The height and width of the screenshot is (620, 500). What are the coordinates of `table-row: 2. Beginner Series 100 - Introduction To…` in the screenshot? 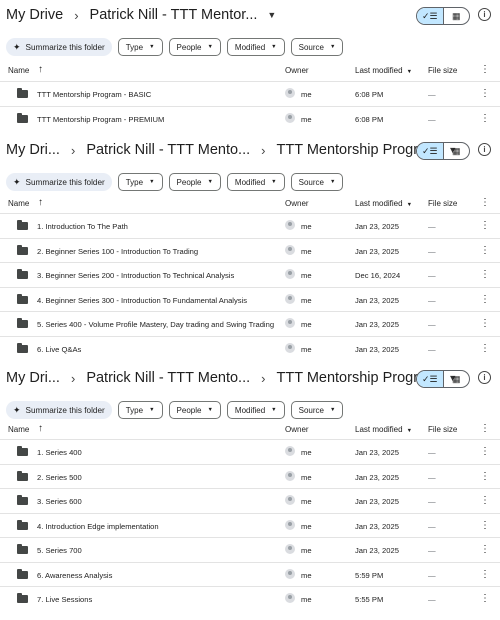 It's located at (250, 250).